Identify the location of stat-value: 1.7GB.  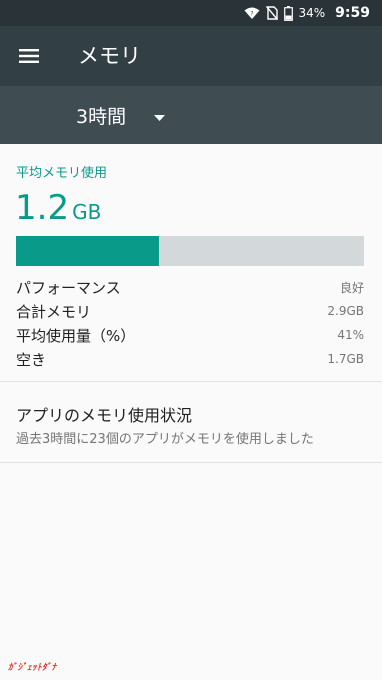
(345, 359).